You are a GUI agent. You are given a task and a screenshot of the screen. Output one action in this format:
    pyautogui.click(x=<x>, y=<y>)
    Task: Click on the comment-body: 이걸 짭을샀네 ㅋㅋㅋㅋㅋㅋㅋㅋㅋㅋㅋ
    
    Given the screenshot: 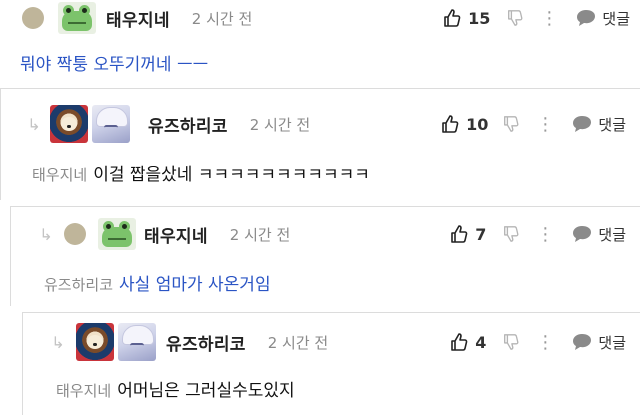 What is the action you would take?
    pyautogui.click(x=231, y=175)
    